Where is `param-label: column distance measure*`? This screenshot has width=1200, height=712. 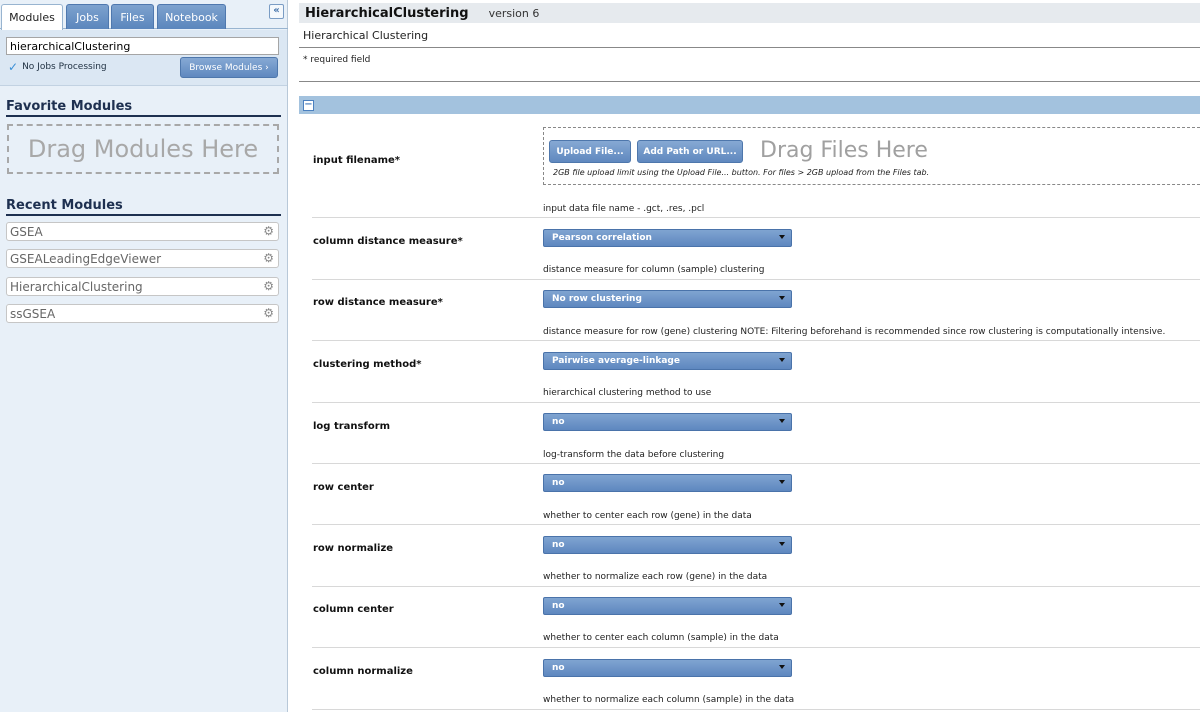 param-label: column distance measure* is located at coordinates (388, 241).